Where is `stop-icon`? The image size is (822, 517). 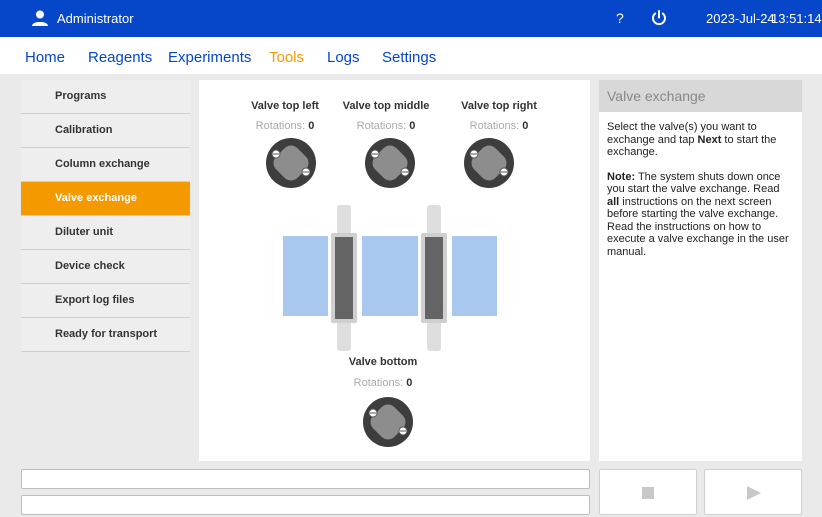 stop-icon is located at coordinates (648, 493).